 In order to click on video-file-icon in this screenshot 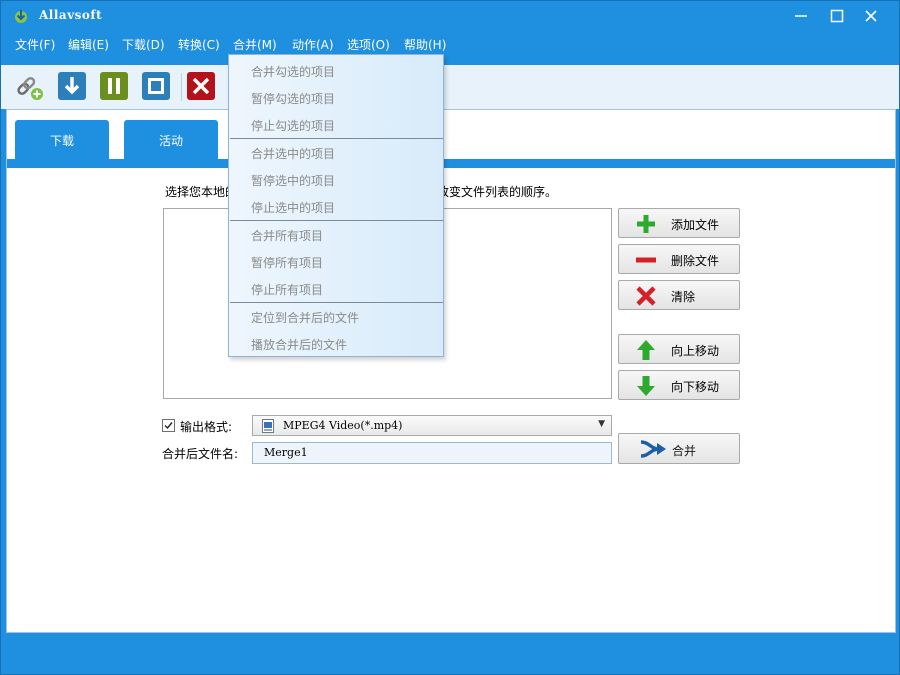, I will do `click(268, 426)`.